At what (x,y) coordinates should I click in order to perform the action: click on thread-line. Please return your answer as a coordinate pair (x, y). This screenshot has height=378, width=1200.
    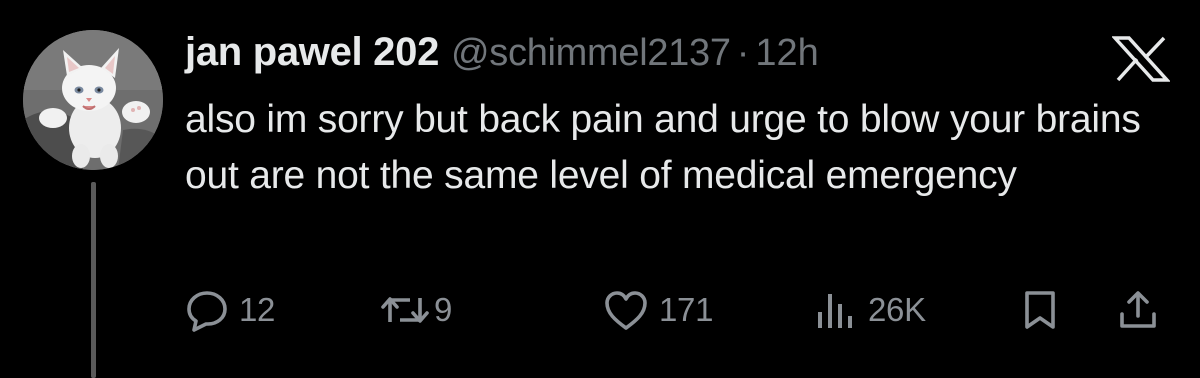
    Looking at the image, I should click on (93, 280).